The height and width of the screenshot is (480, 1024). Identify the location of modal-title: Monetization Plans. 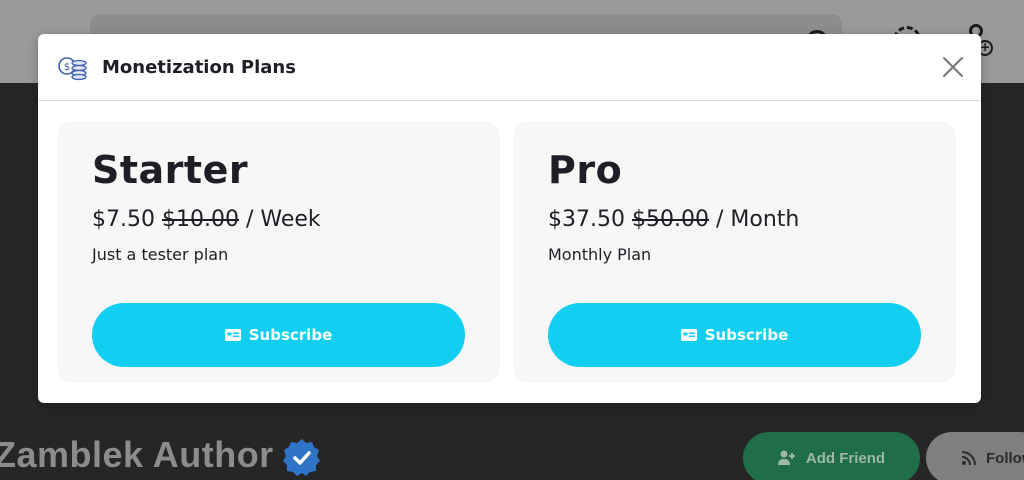
(199, 67).